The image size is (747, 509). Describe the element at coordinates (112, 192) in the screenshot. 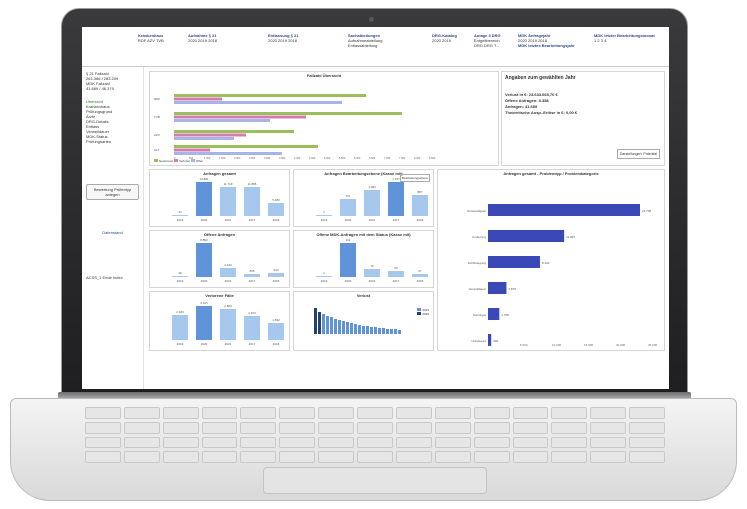

I see `bewertung-button: Bewertung Prüfentyp anlegen` at that location.